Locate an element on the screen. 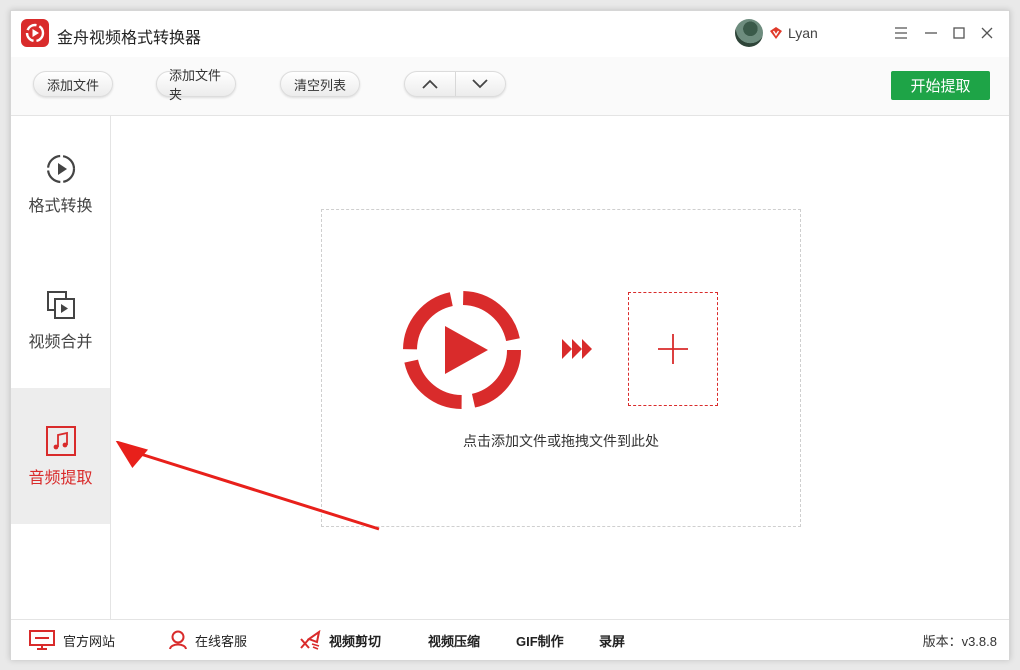  maximize-button is located at coordinates (959, 33).